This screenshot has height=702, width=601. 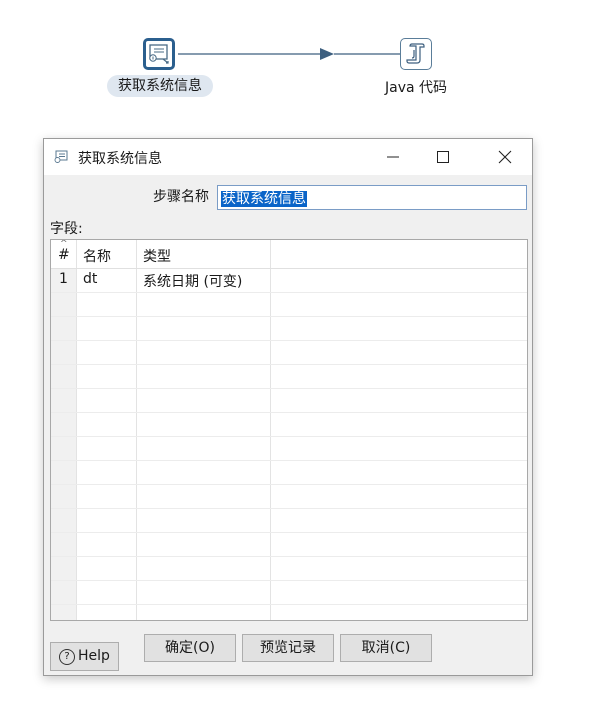 What do you see at coordinates (160, 86) in the screenshot?
I see `step-label: 获取系统信息` at bounding box center [160, 86].